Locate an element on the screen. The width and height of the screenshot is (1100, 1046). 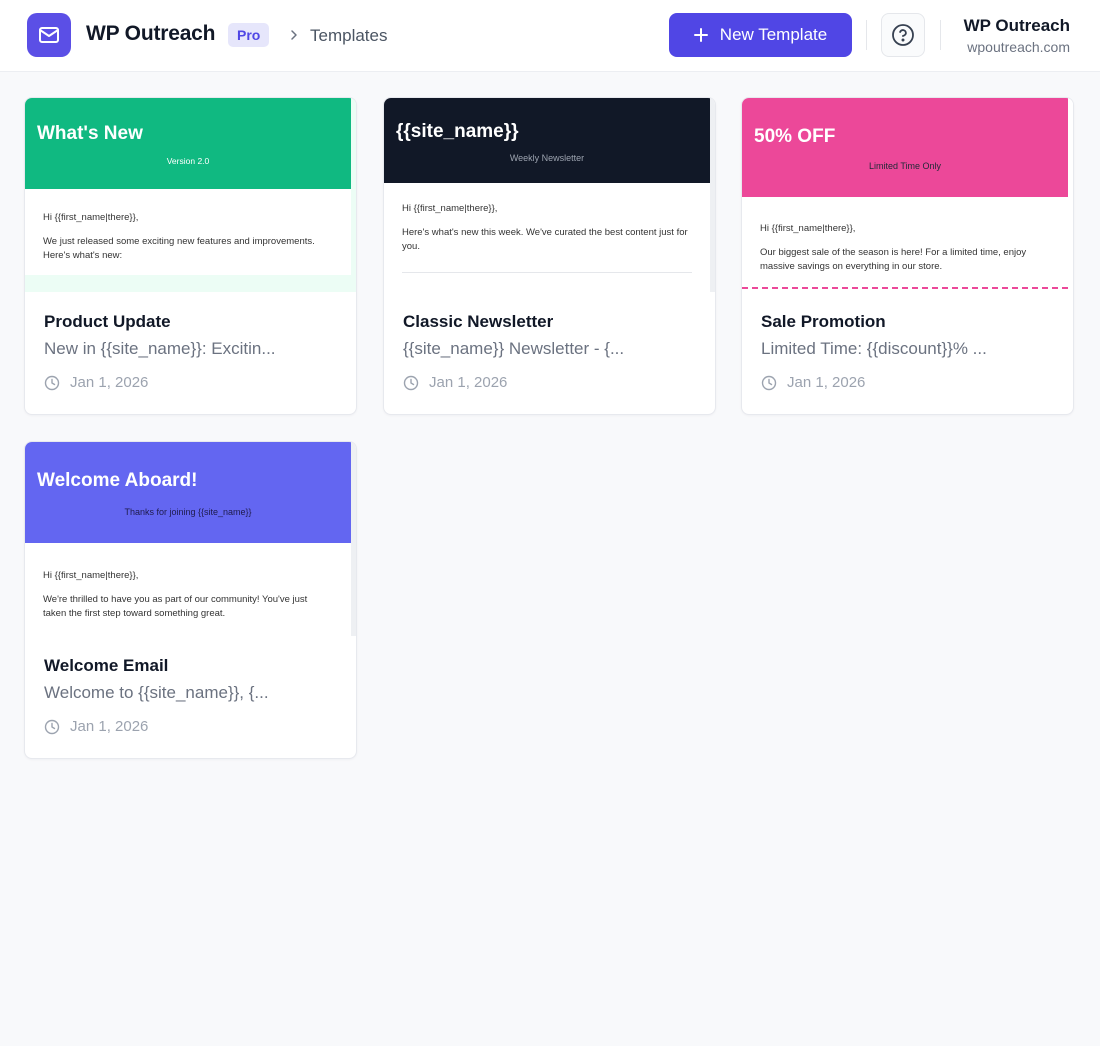
preview-title: What's New is located at coordinates (90, 133).